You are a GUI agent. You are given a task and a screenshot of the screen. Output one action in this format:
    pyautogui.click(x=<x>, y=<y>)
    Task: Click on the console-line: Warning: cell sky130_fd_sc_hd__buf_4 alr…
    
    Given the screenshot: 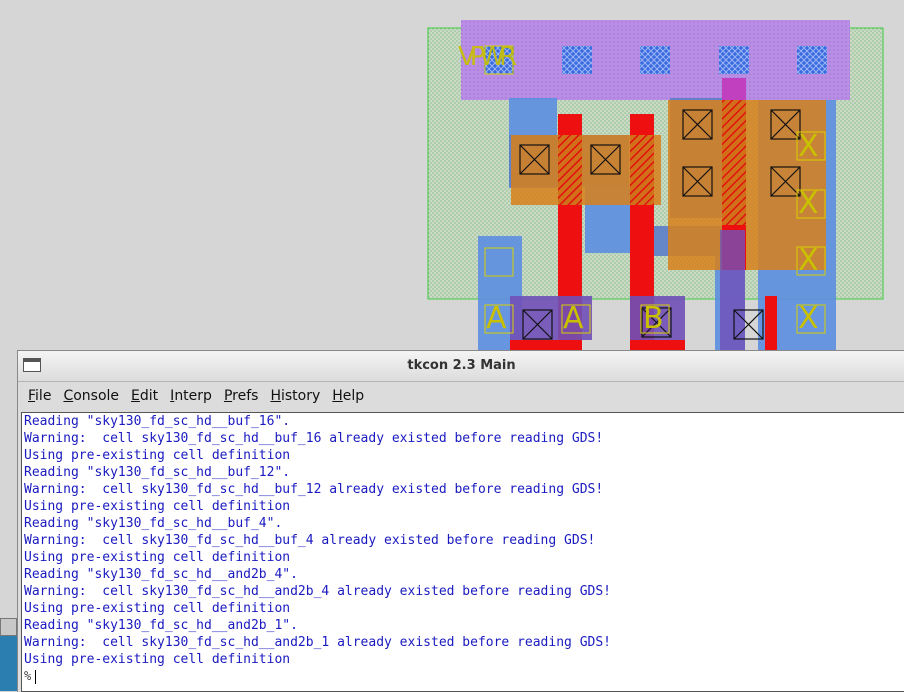 What is the action you would take?
    pyautogui.click(x=310, y=540)
    